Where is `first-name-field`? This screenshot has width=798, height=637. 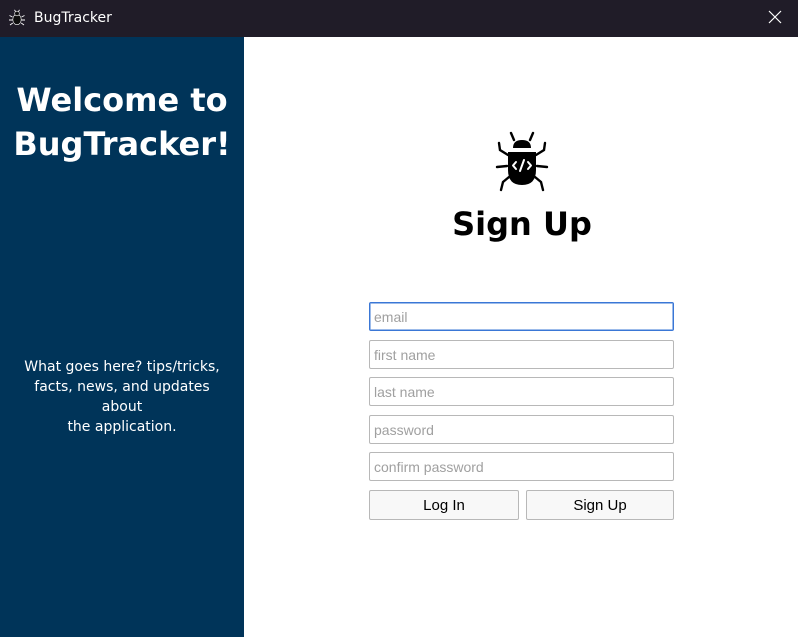 first-name-field is located at coordinates (521, 354).